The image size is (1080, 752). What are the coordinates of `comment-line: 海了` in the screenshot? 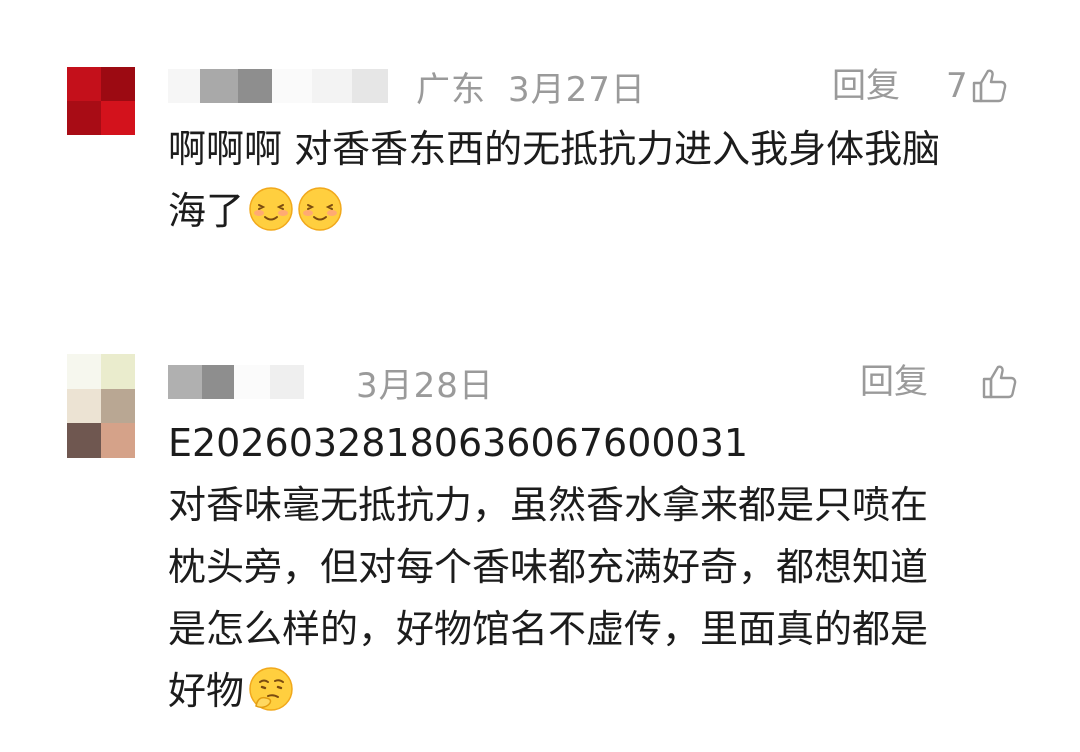 It's located at (554, 211).